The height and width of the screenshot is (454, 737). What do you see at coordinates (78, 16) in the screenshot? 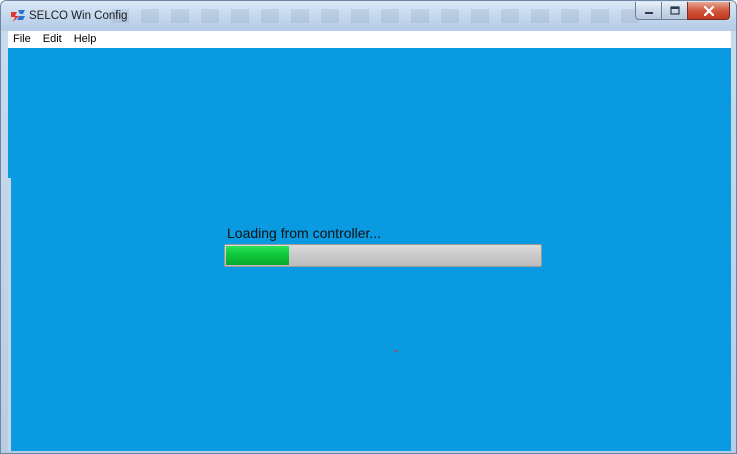
I see `window-title: SELCO Win Config` at bounding box center [78, 16].